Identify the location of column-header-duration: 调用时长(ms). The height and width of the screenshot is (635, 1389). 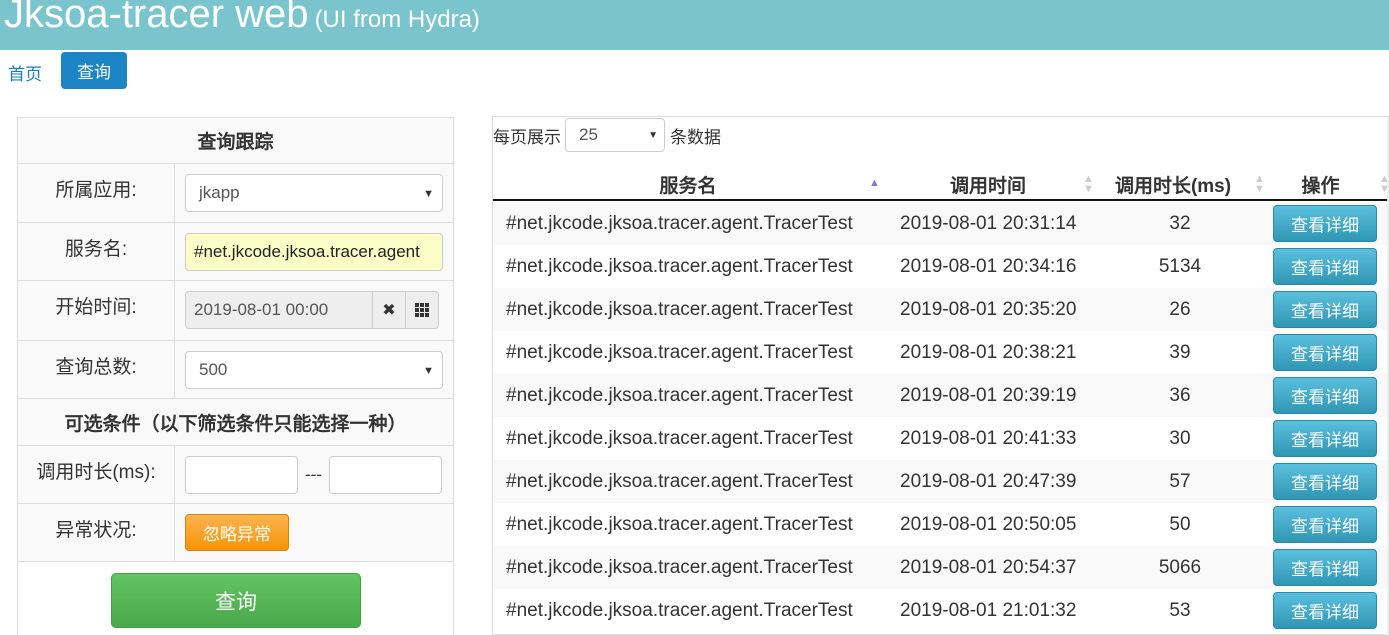
(1173, 184).